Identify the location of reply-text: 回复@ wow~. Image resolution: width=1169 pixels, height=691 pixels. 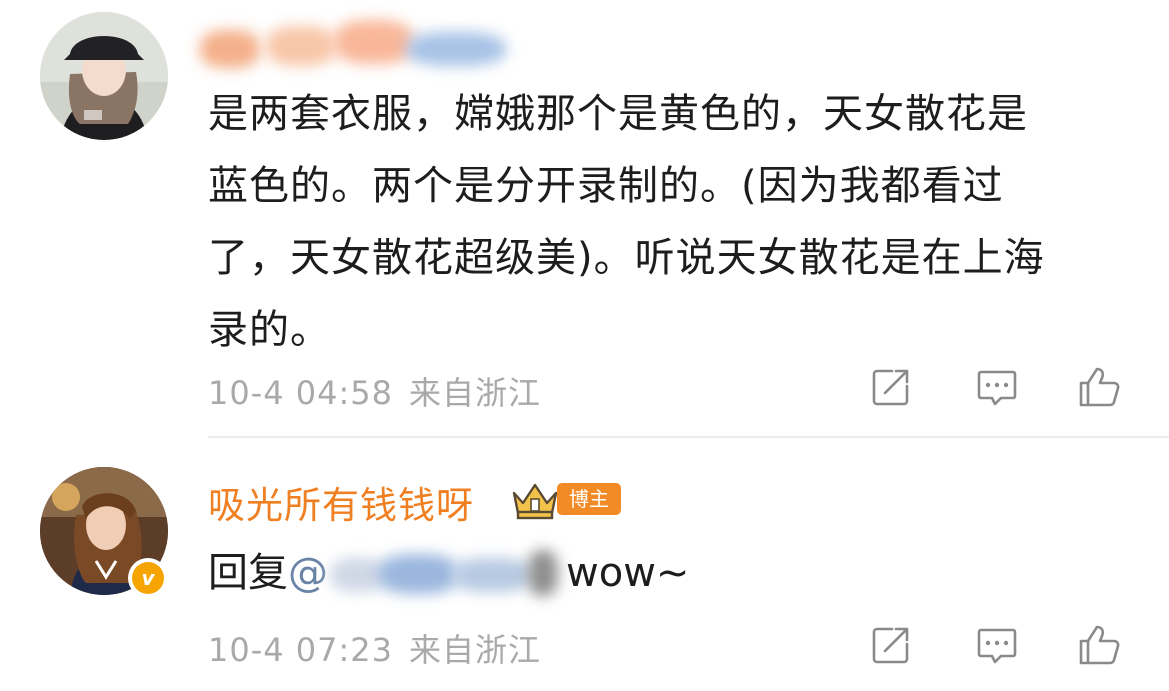
(448, 573).